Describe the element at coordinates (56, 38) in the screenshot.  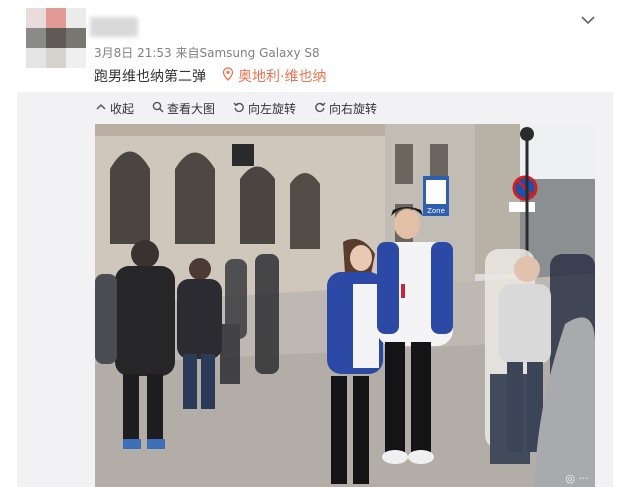
I see `avatar` at that location.